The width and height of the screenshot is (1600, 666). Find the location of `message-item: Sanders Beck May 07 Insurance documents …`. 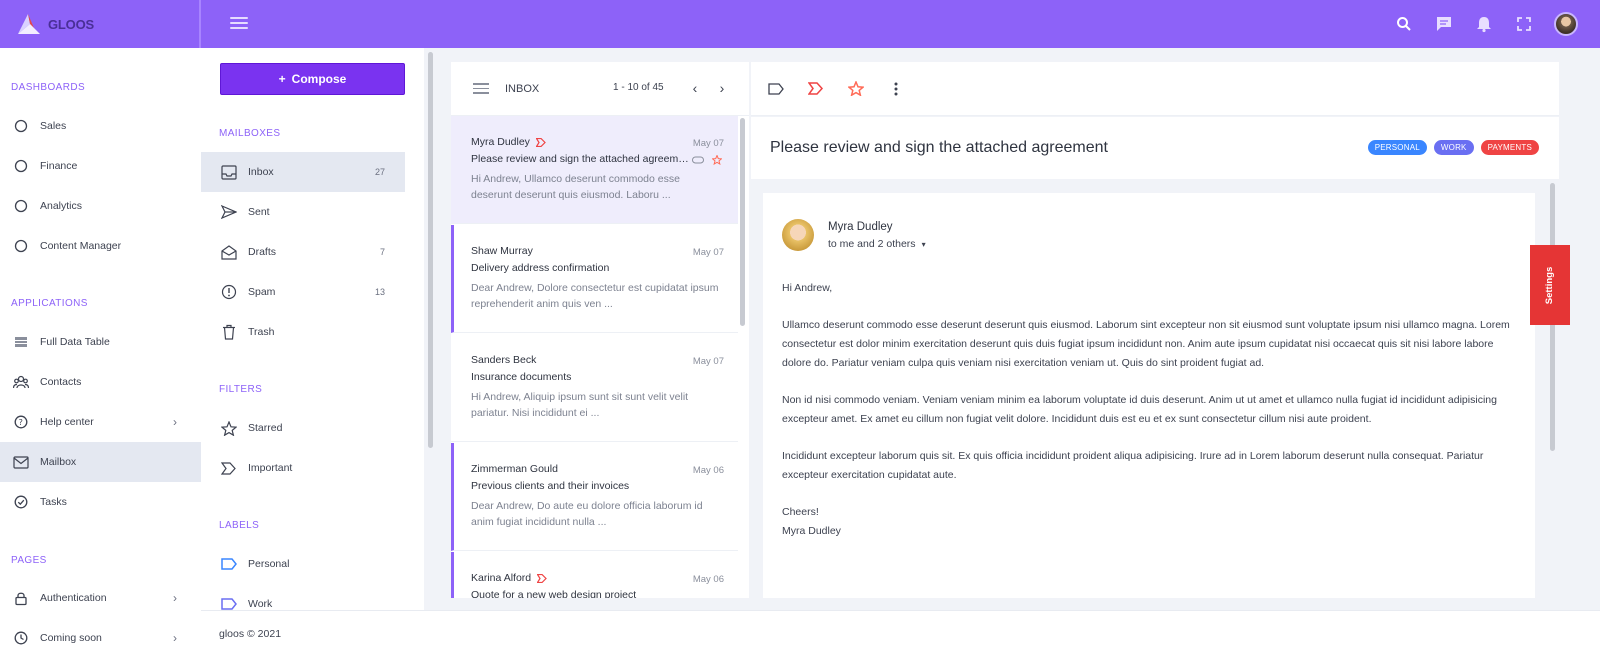

message-item: Sanders Beck May 07 Insurance documents … is located at coordinates (594, 388).